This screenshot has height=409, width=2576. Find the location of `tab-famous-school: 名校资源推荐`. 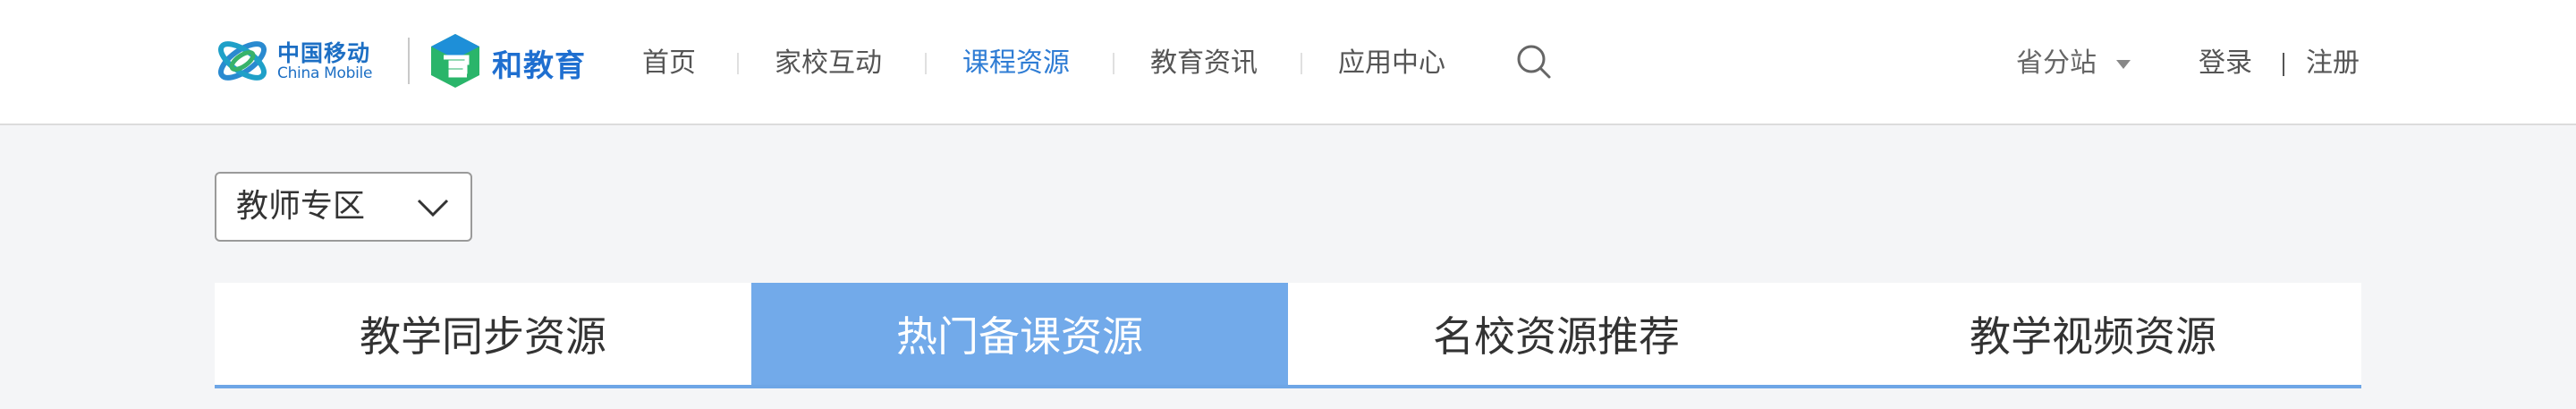

tab-famous-school: 名校资源推荐 is located at coordinates (1556, 334).